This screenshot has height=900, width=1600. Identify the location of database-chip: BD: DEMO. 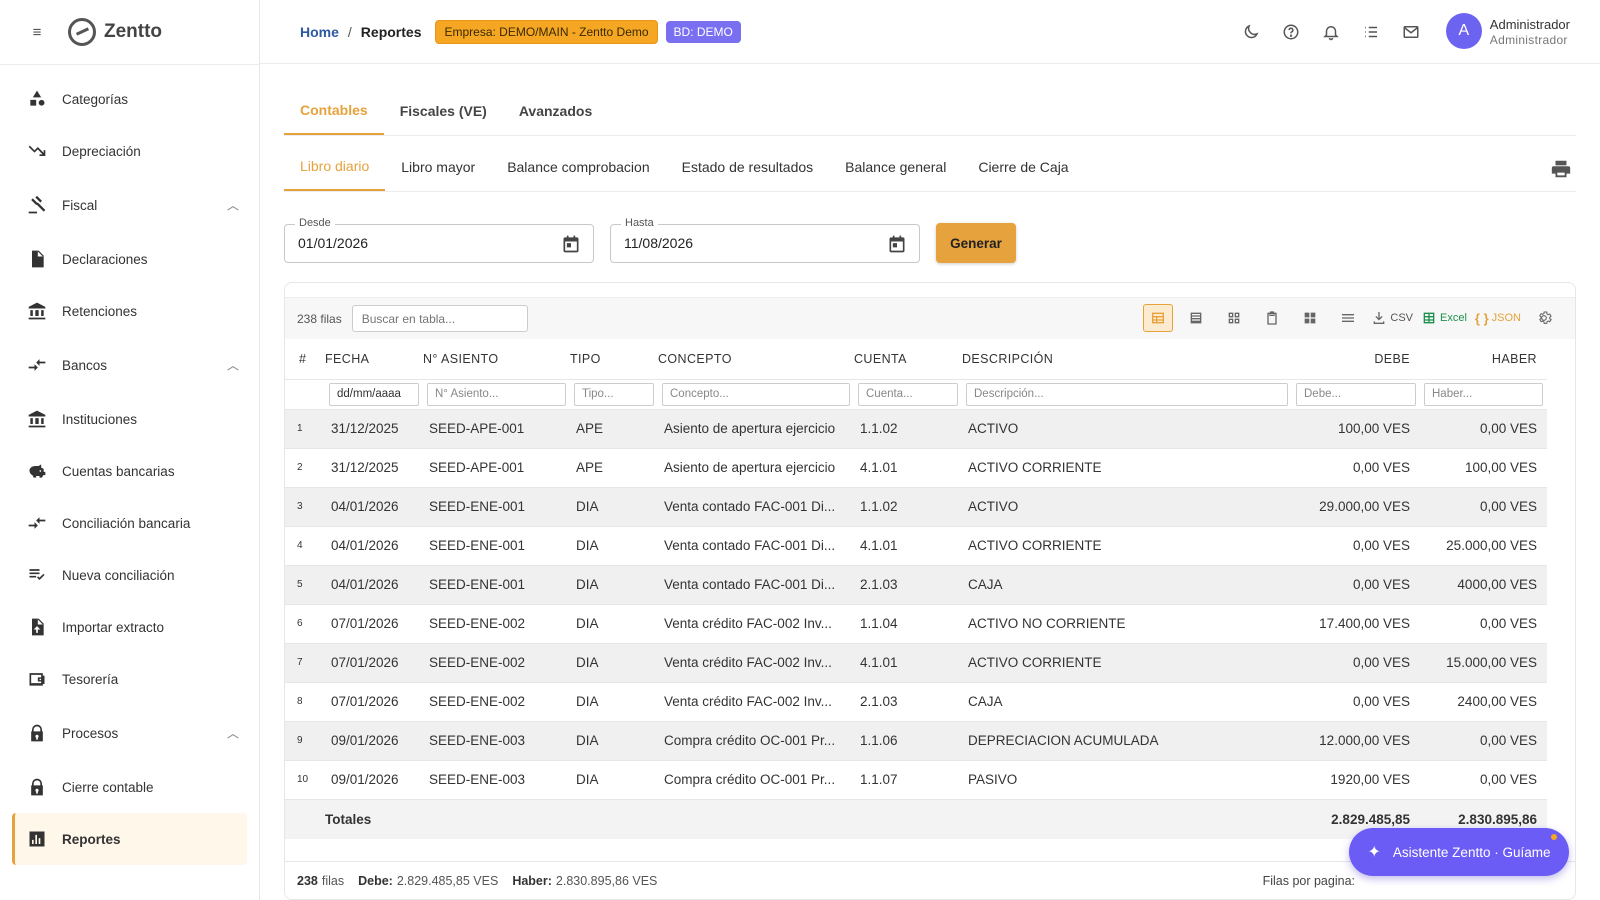
(703, 31).